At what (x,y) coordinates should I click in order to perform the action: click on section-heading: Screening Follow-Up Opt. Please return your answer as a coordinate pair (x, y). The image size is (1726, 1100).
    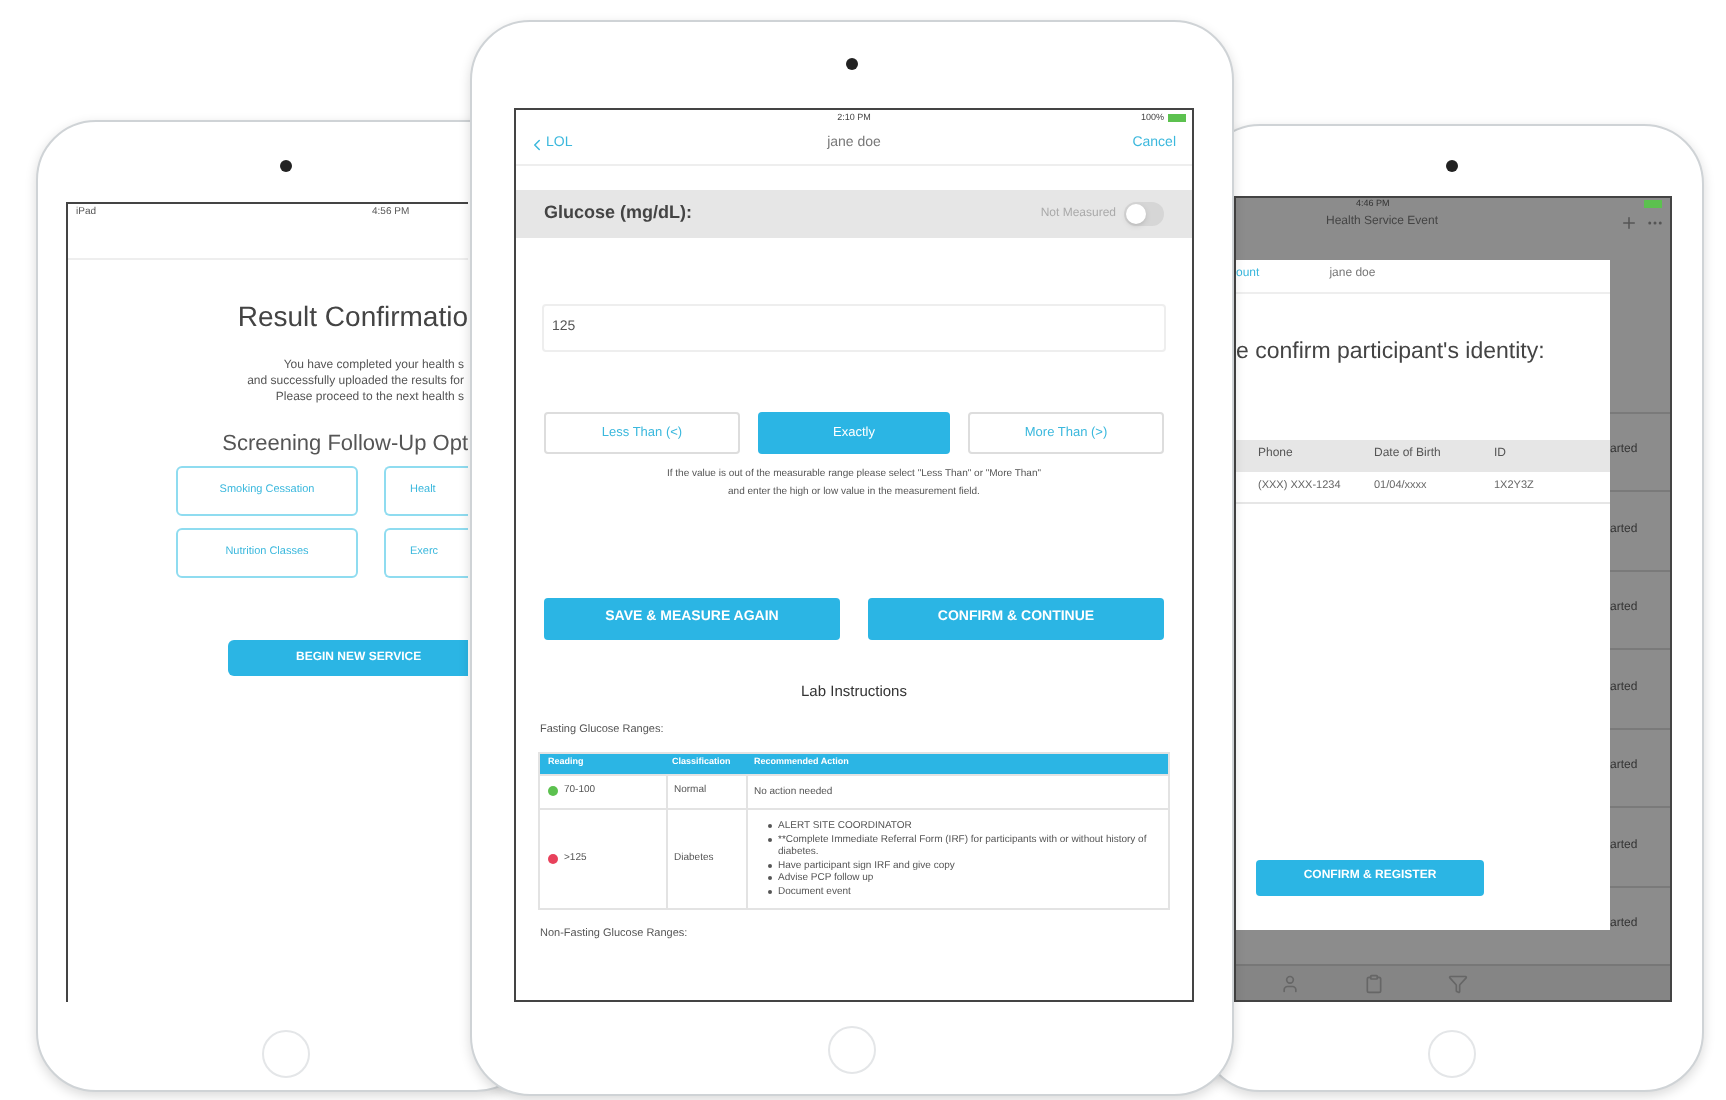
    Looking at the image, I should click on (345, 444).